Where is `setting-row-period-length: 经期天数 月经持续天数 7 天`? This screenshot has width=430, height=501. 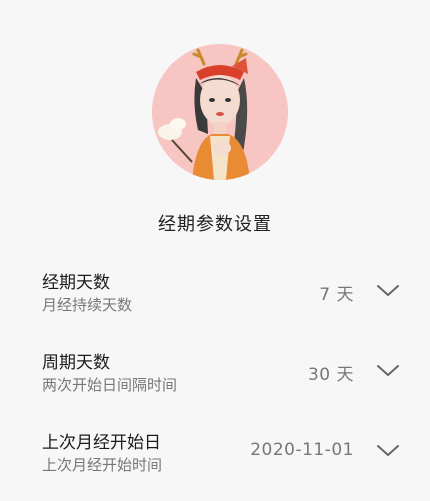 setting-row-period-length: 经期天数 月经持续天数 7 天 is located at coordinates (215, 300).